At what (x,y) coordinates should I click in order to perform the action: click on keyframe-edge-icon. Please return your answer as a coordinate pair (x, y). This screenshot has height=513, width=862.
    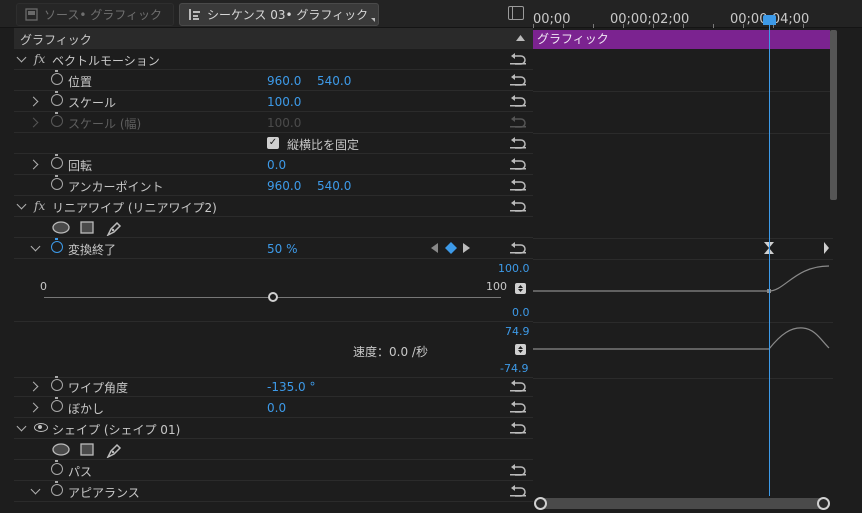
    Looking at the image, I should click on (826, 248).